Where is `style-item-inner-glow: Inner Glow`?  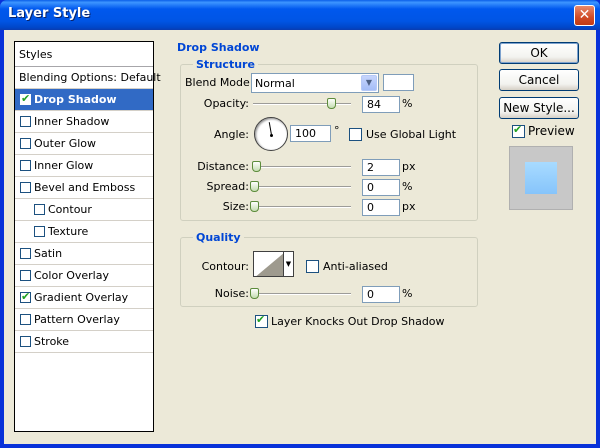
style-item-inner-glow: Inner Glow is located at coordinates (84, 166).